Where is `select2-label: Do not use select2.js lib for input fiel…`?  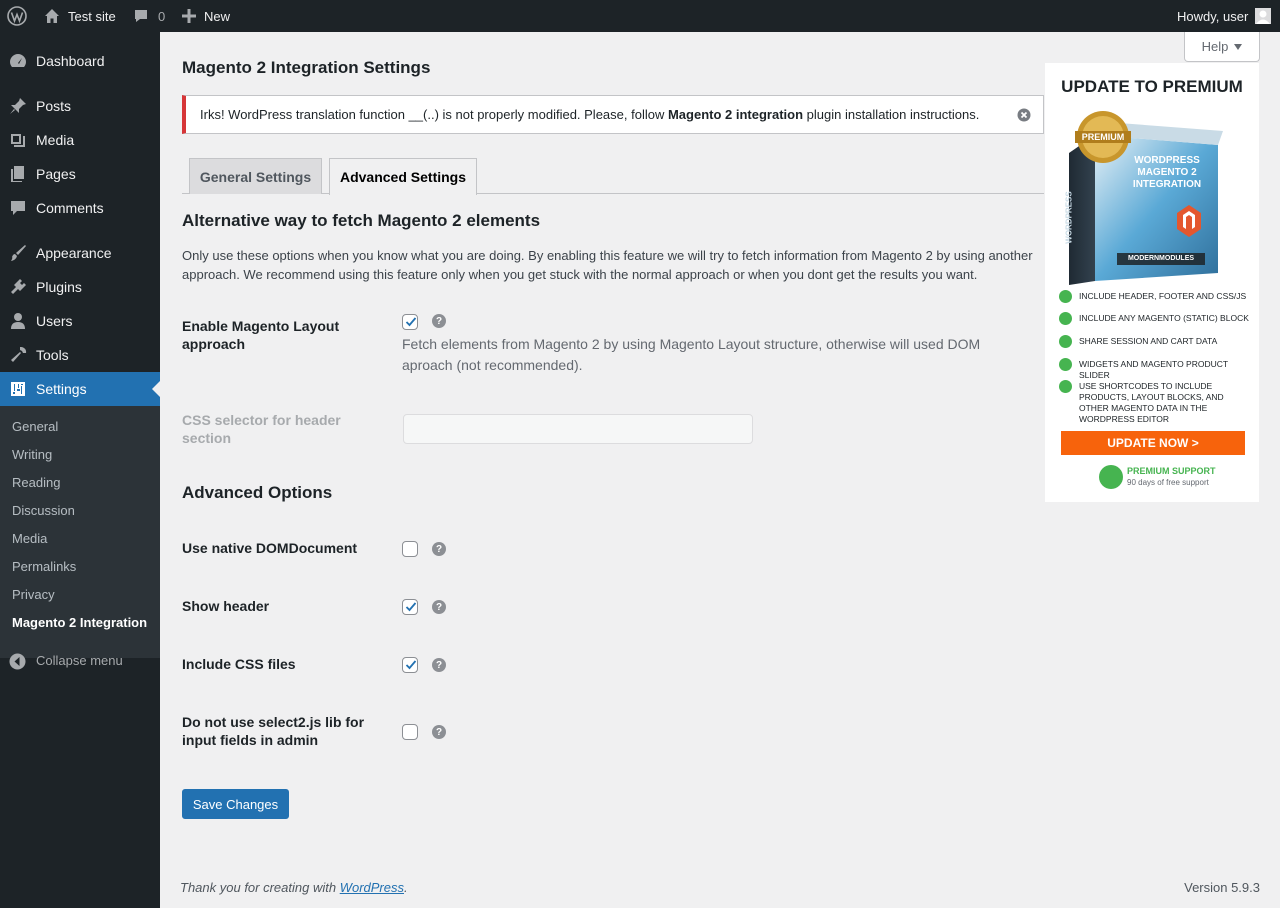
select2-label: Do not use select2.js lib for input fiel… is located at coordinates (273, 731).